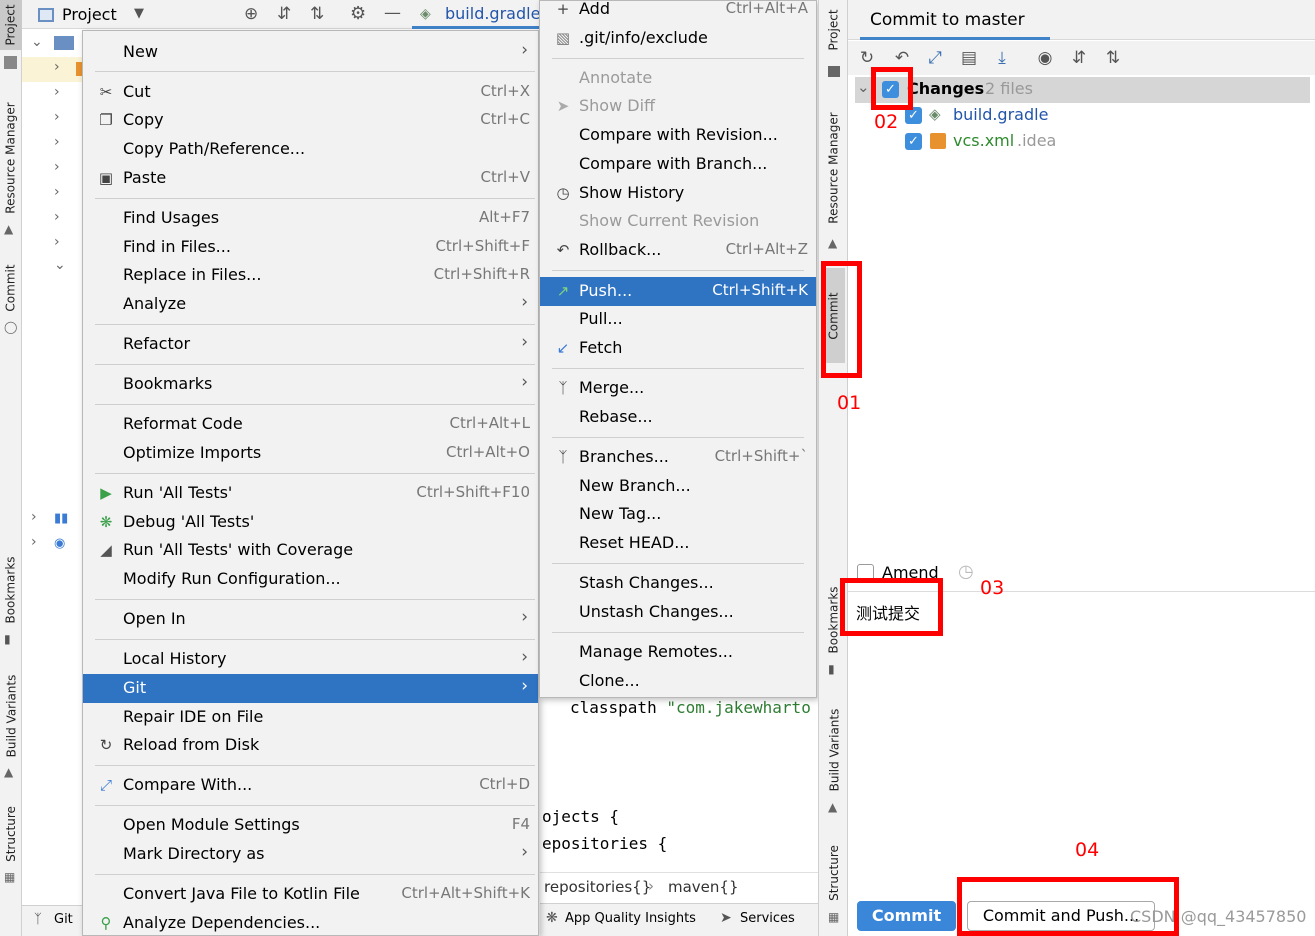  Describe the element at coordinates (678, 106) in the screenshot. I see `git-menu-item-show-diff: ➤ Show Diff` at that location.